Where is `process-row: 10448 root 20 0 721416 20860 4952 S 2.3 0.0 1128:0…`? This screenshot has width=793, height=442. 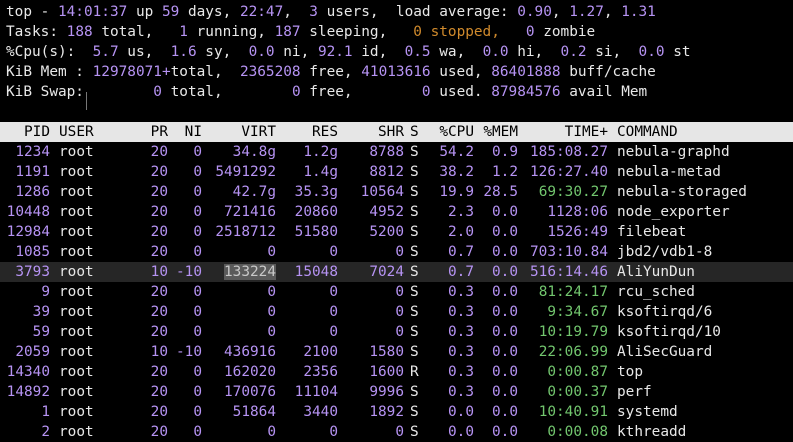
process-row: 10448 root 20 0 721416 20860 4952 S 2.3 0.0 1128:0… is located at coordinates (396, 212).